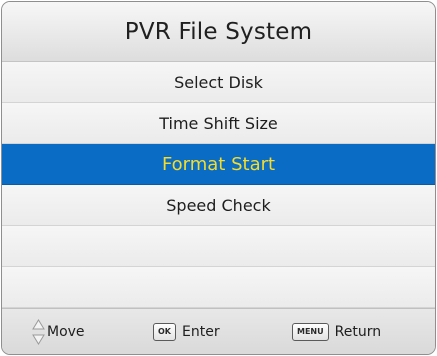  Describe the element at coordinates (310, 332) in the screenshot. I see `menu-key-icon: MENU` at that location.